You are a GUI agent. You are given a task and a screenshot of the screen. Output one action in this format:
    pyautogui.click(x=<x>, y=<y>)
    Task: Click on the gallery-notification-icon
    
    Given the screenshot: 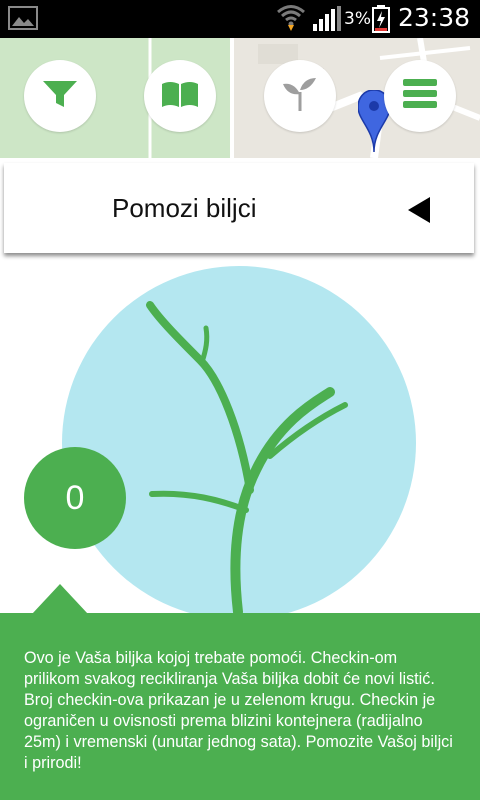 What is the action you would take?
    pyautogui.click(x=23, y=20)
    